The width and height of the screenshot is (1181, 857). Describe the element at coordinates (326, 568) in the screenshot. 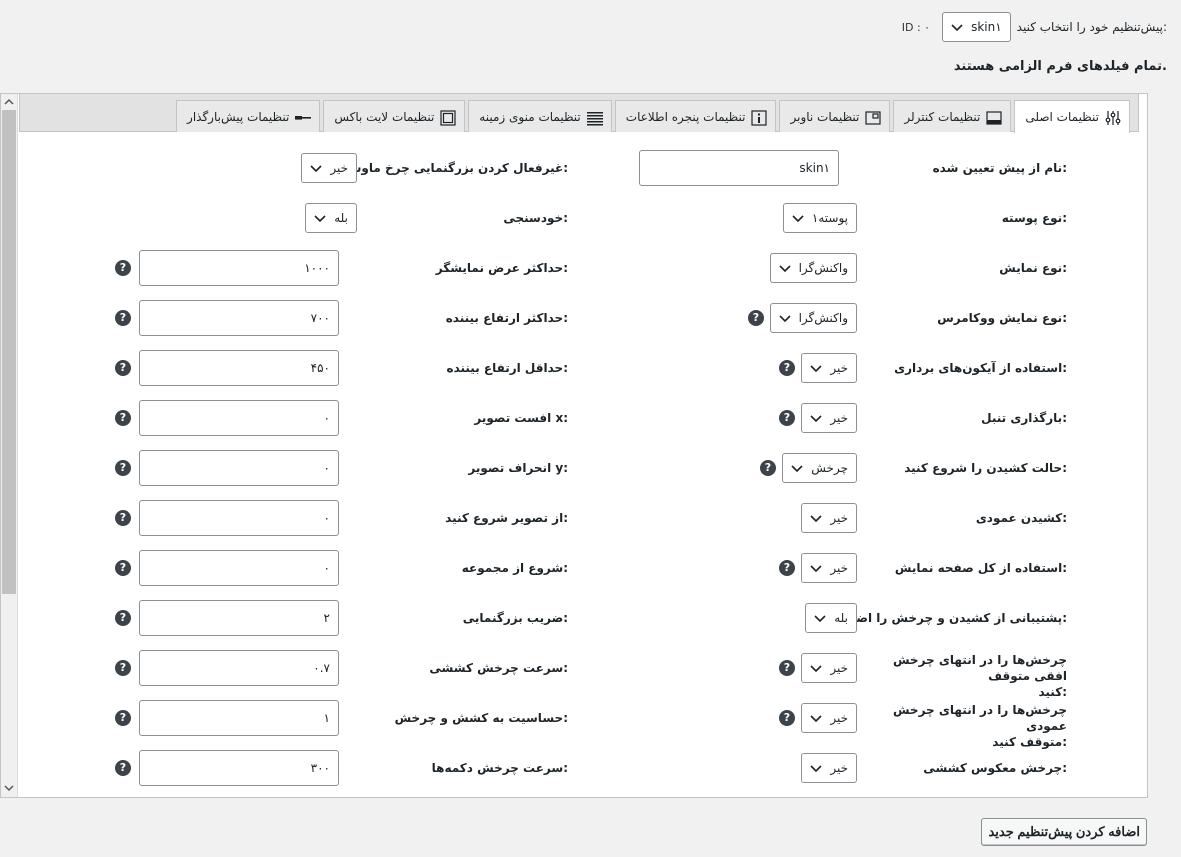

I see `input-value: ۰` at that location.